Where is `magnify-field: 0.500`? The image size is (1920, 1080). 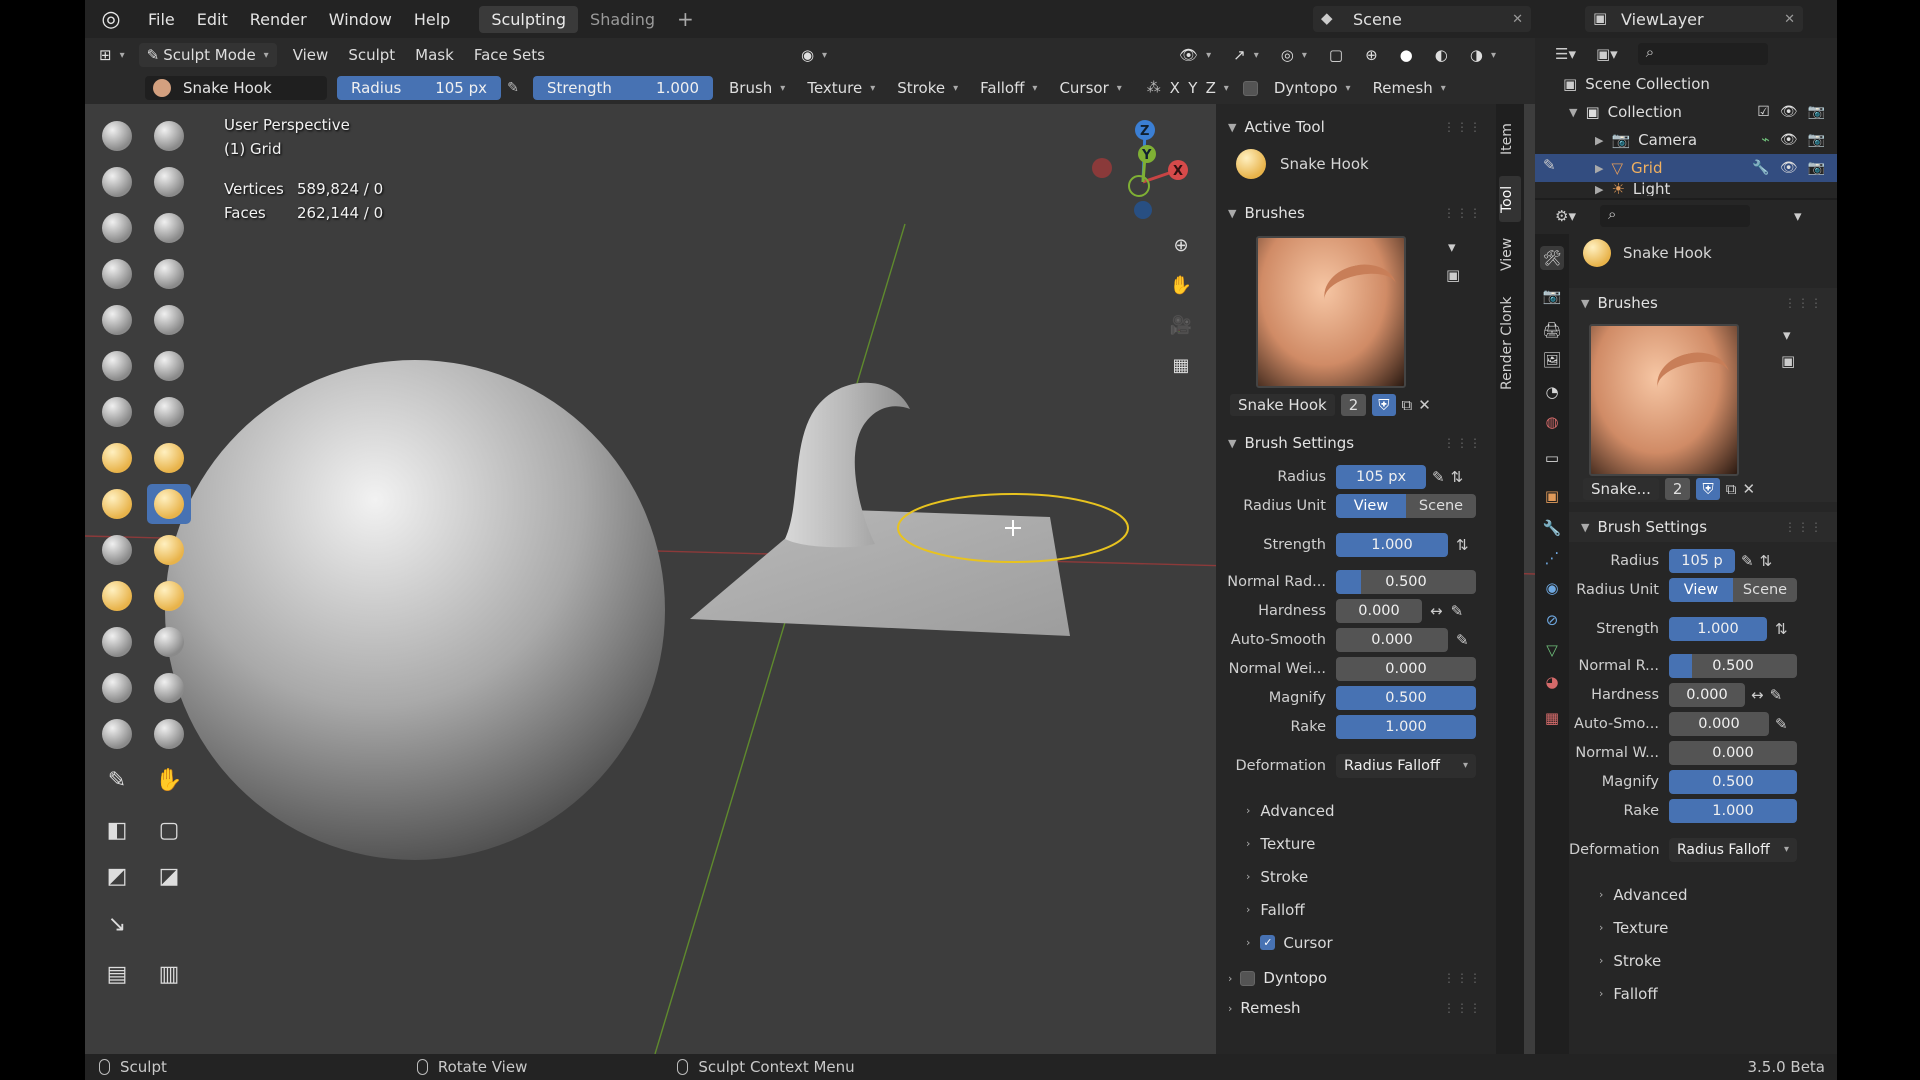 magnify-field: 0.500 is located at coordinates (1406, 697).